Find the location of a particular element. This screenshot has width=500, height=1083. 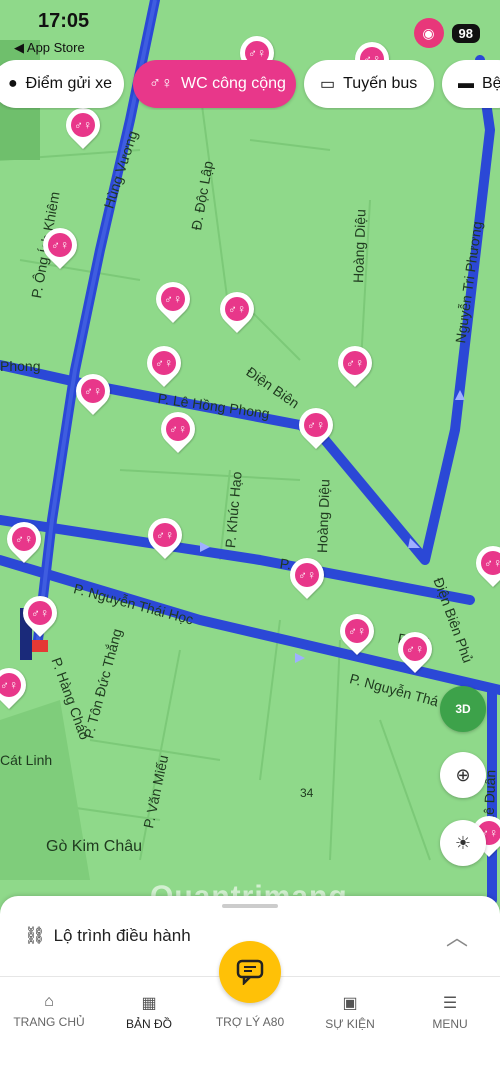

label-cat-linh: Cát Linh is located at coordinates (26, 760).